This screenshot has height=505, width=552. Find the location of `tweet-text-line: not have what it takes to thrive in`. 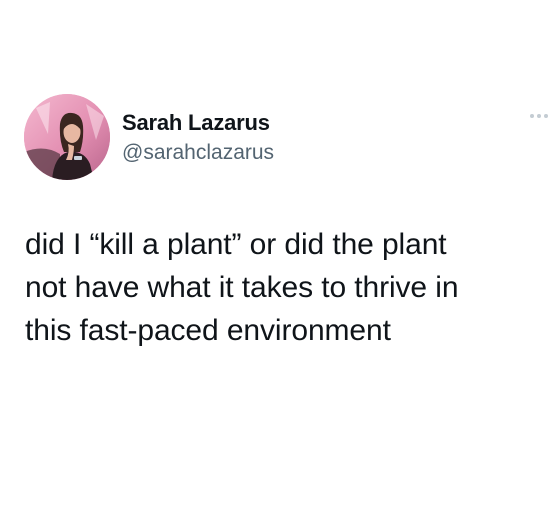

tweet-text-line: not have what it takes to thrive in is located at coordinates (242, 287).